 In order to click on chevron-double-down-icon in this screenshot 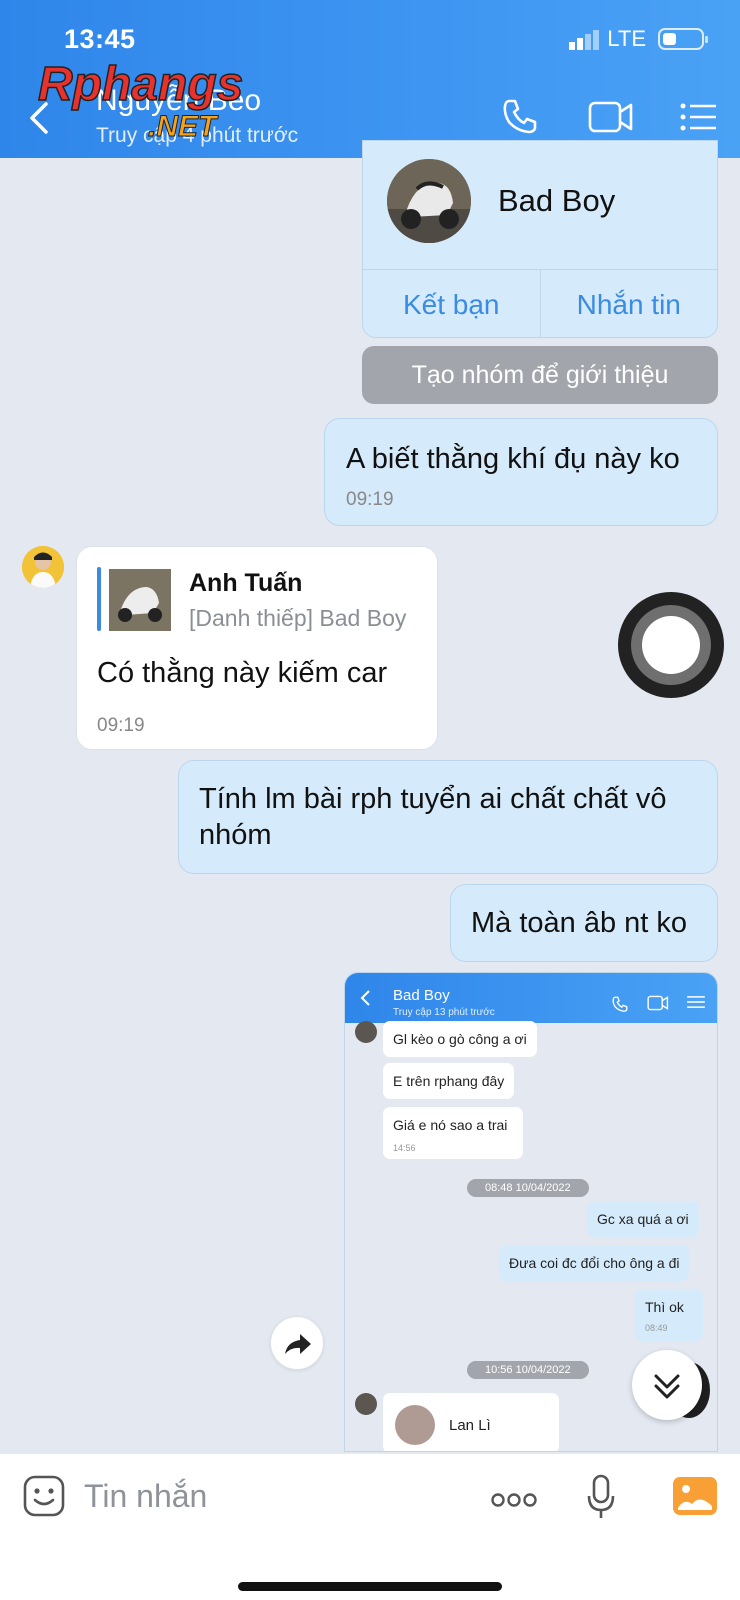, I will do `click(667, 1386)`.